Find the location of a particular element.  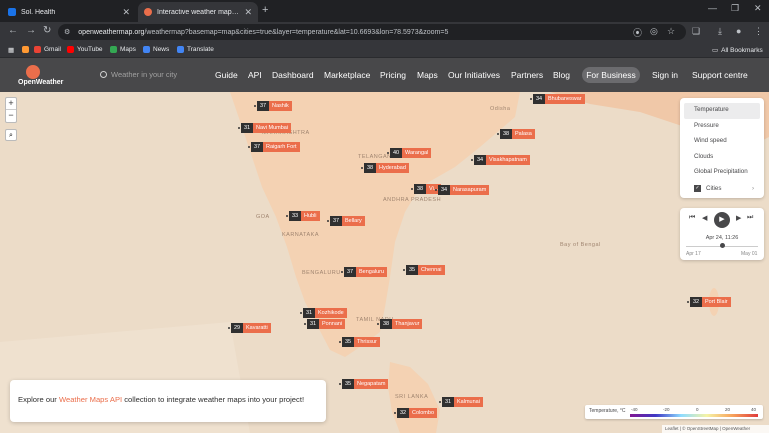

city-marker: 34 Narasapuram is located at coordinates (462, 190).